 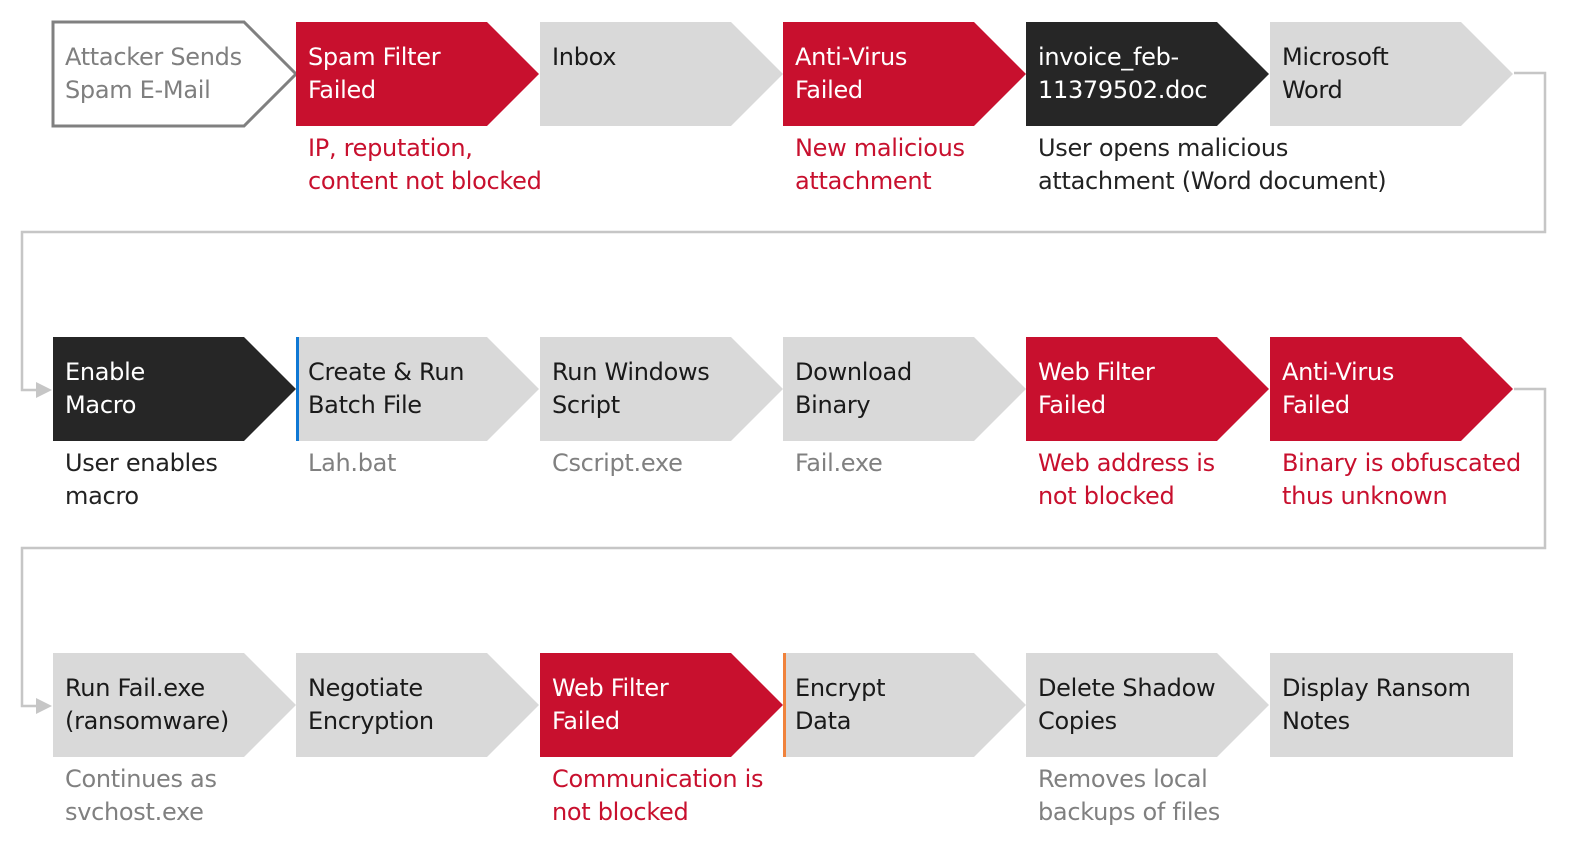 I want to click on step-label: Negotiate Encryption, so click(x=371, y=704).